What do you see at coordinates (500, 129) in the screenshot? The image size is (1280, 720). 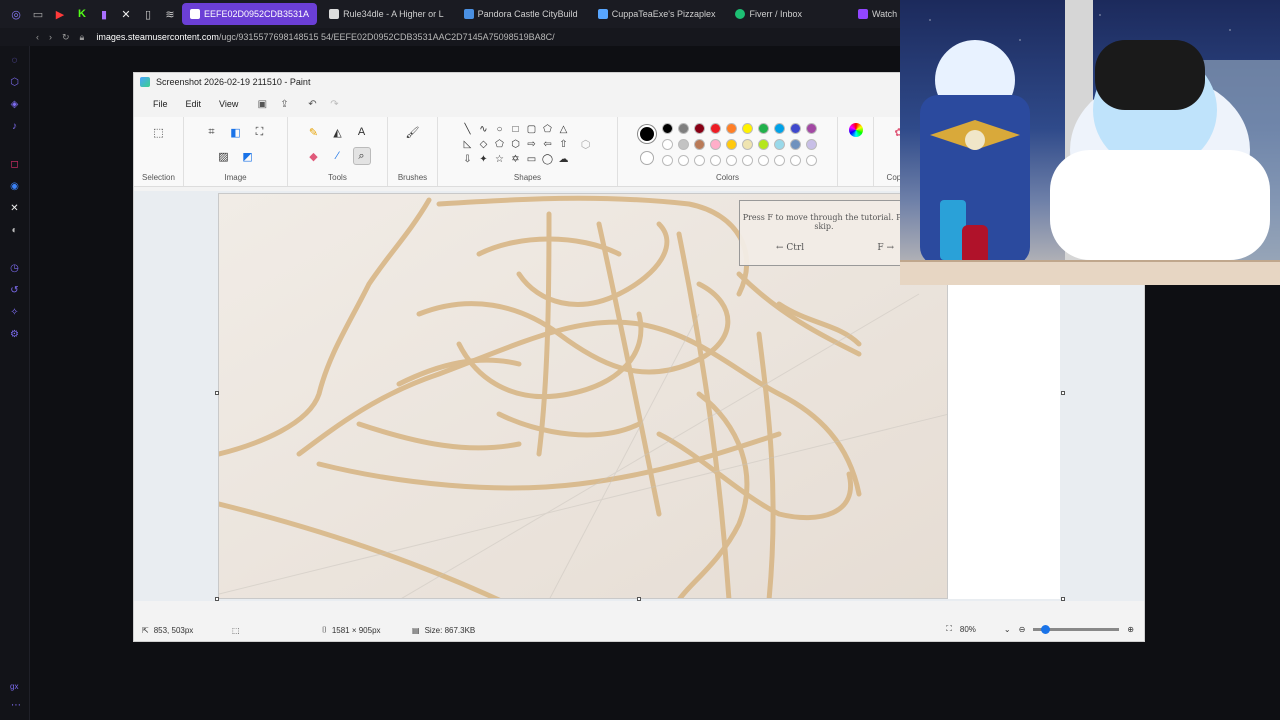 I see `oval-shape-icon: ○` at bounding box center [500, 129].